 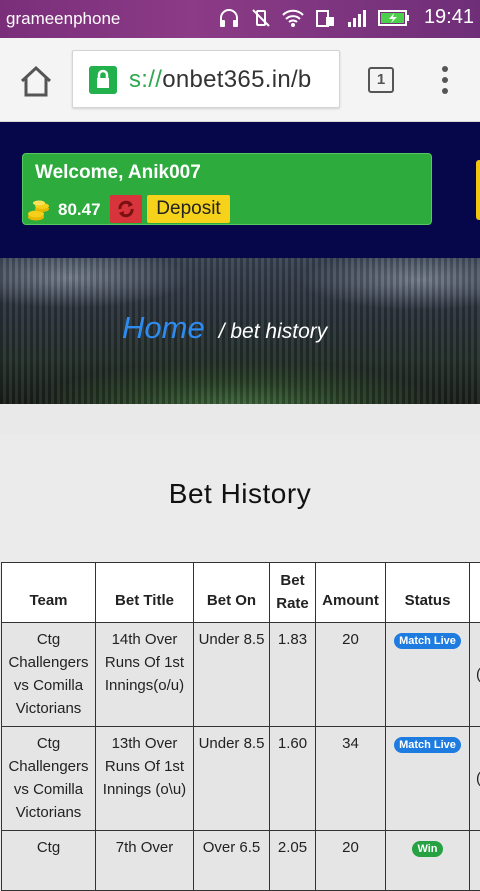 I want to click on table-row: Ctg 7th Over Over 6.5 2.05 20 Win, so click(x=241, y=861).